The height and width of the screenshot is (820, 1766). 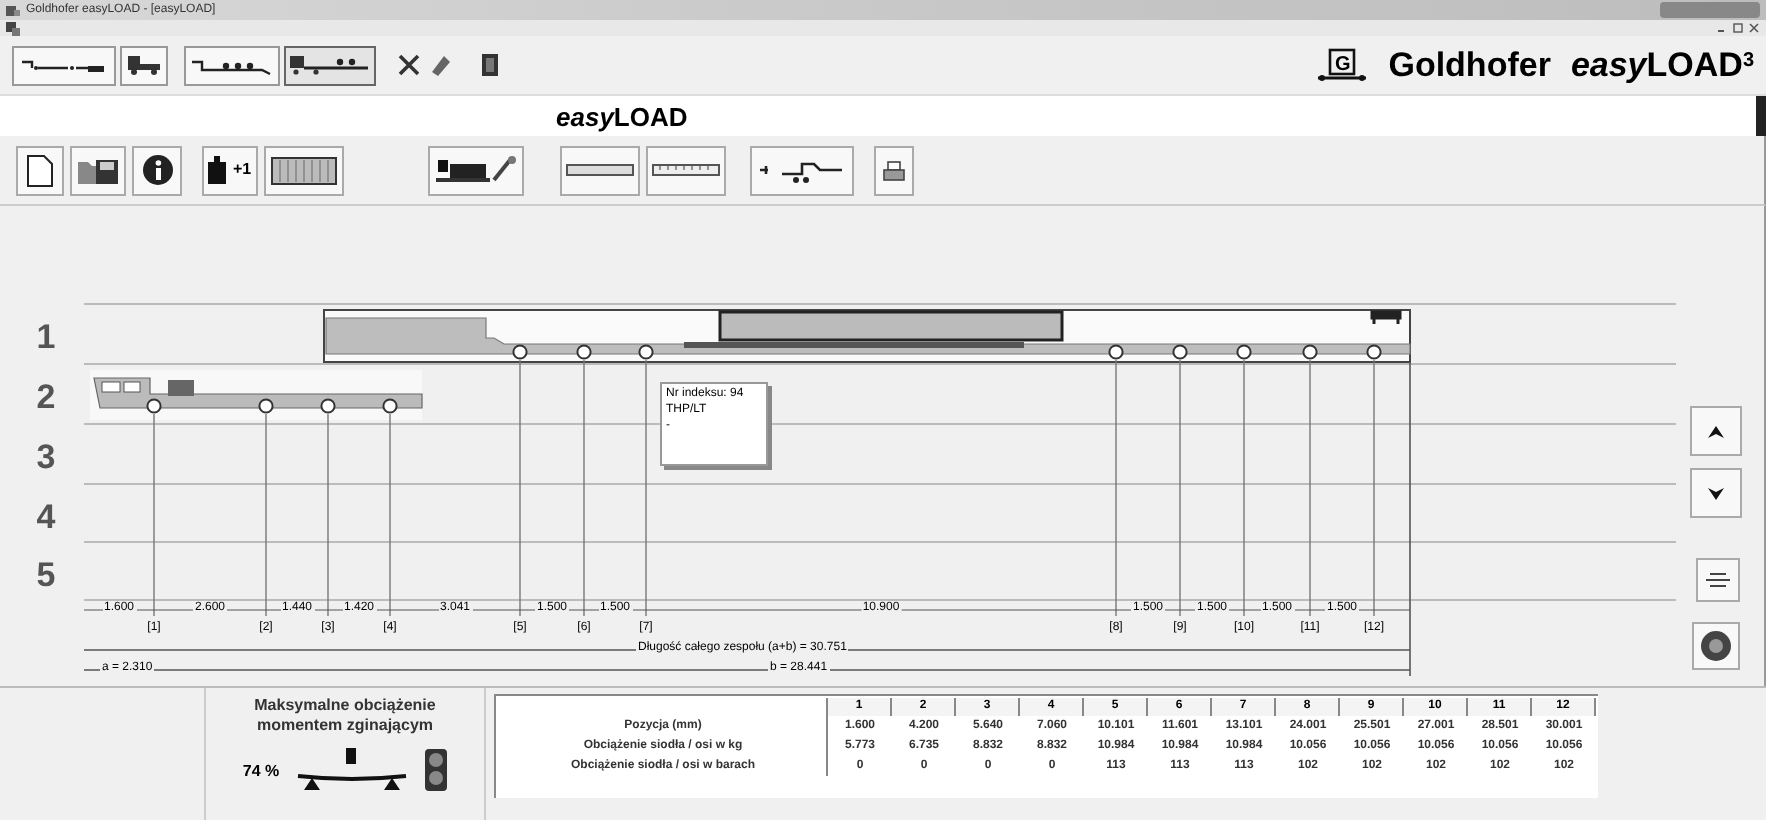 I want to click on app-heading: easyLOAD, so click(x=622, y=116).